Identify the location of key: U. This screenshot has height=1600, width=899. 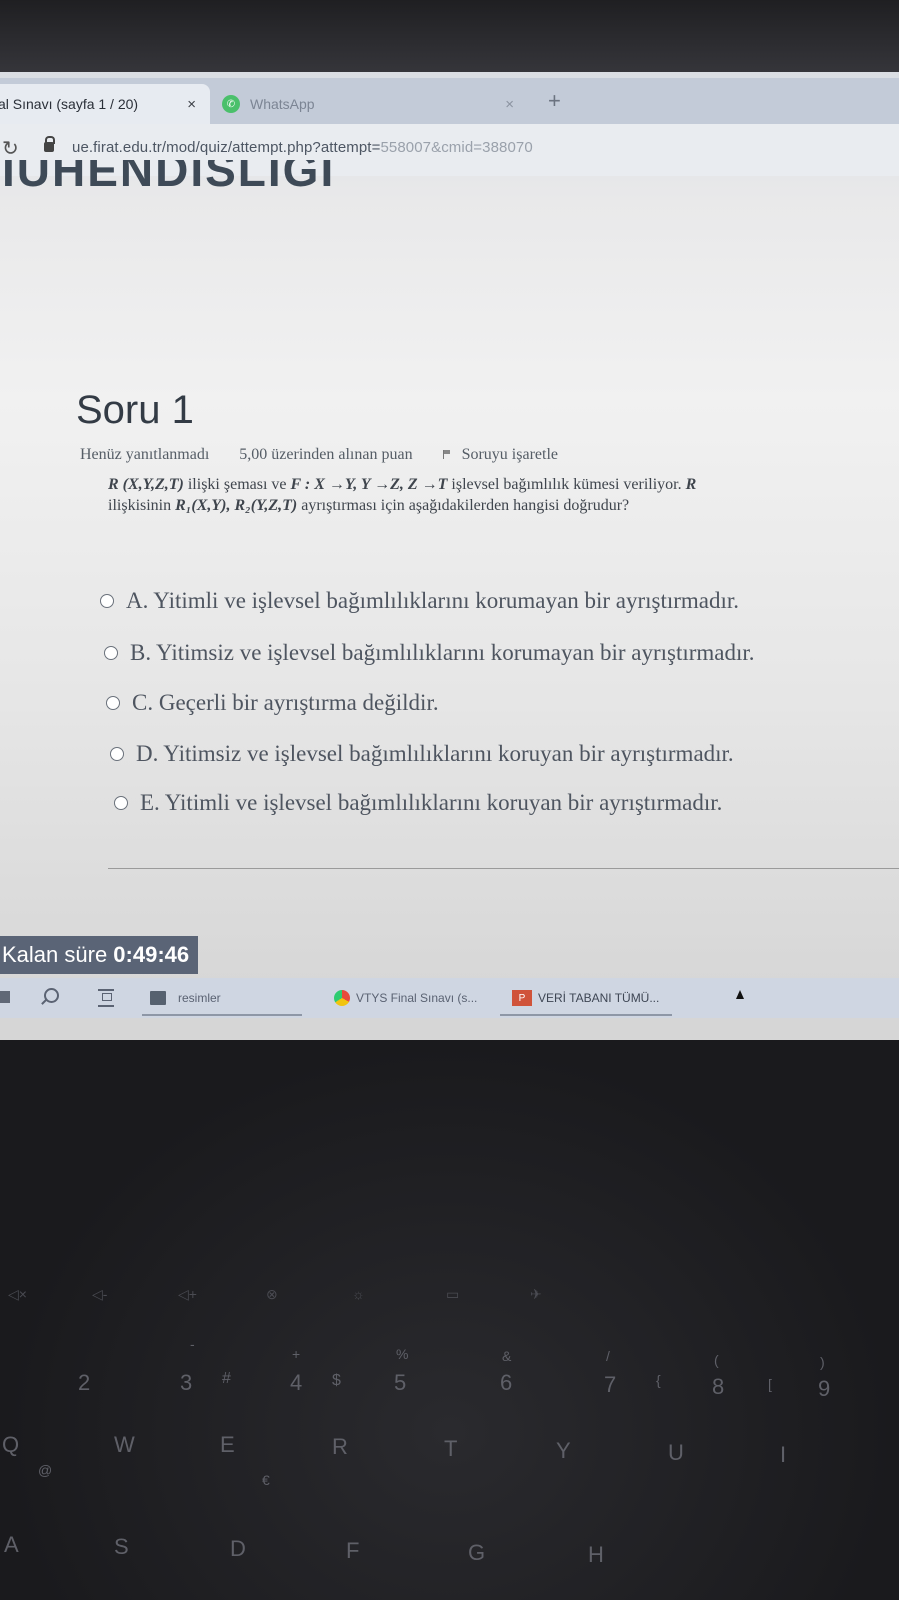
(676, 1452).